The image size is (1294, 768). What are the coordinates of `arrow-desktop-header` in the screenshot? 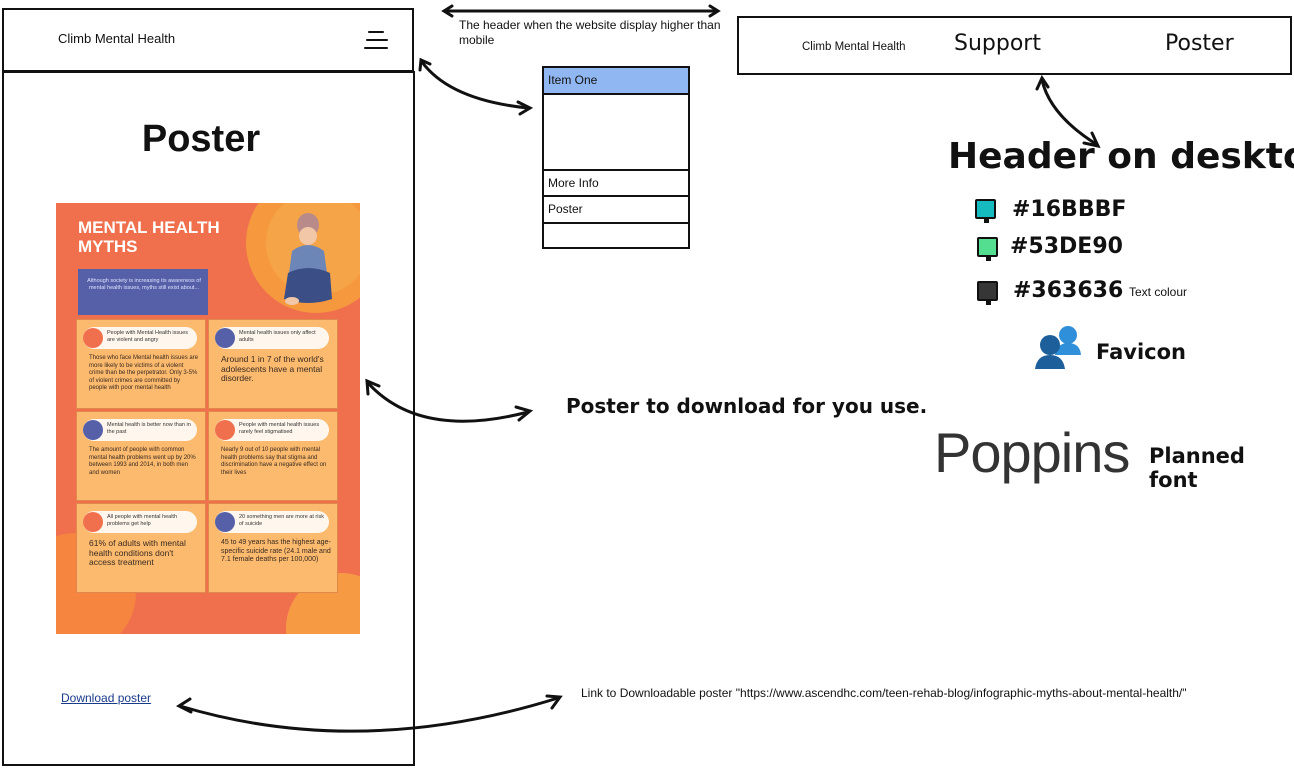 It's located at (1069, 112).